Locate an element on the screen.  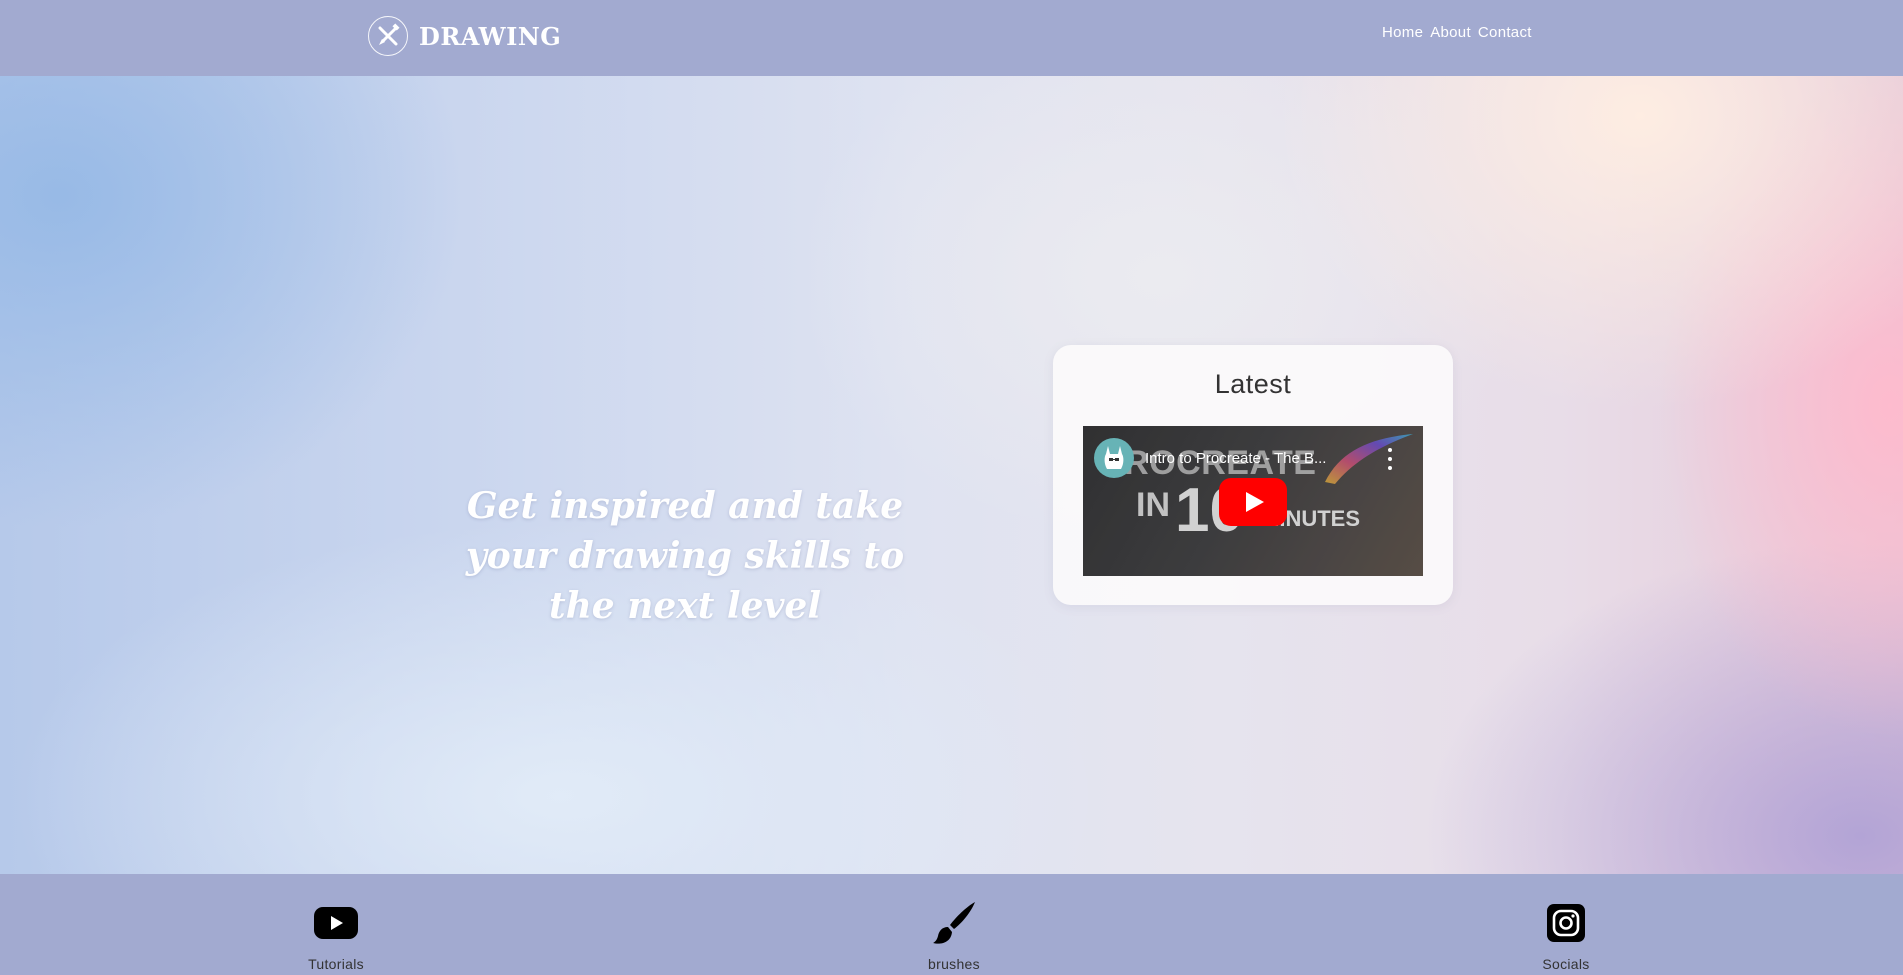
nav-contact: Contact is located at coordinates (1505, 32).